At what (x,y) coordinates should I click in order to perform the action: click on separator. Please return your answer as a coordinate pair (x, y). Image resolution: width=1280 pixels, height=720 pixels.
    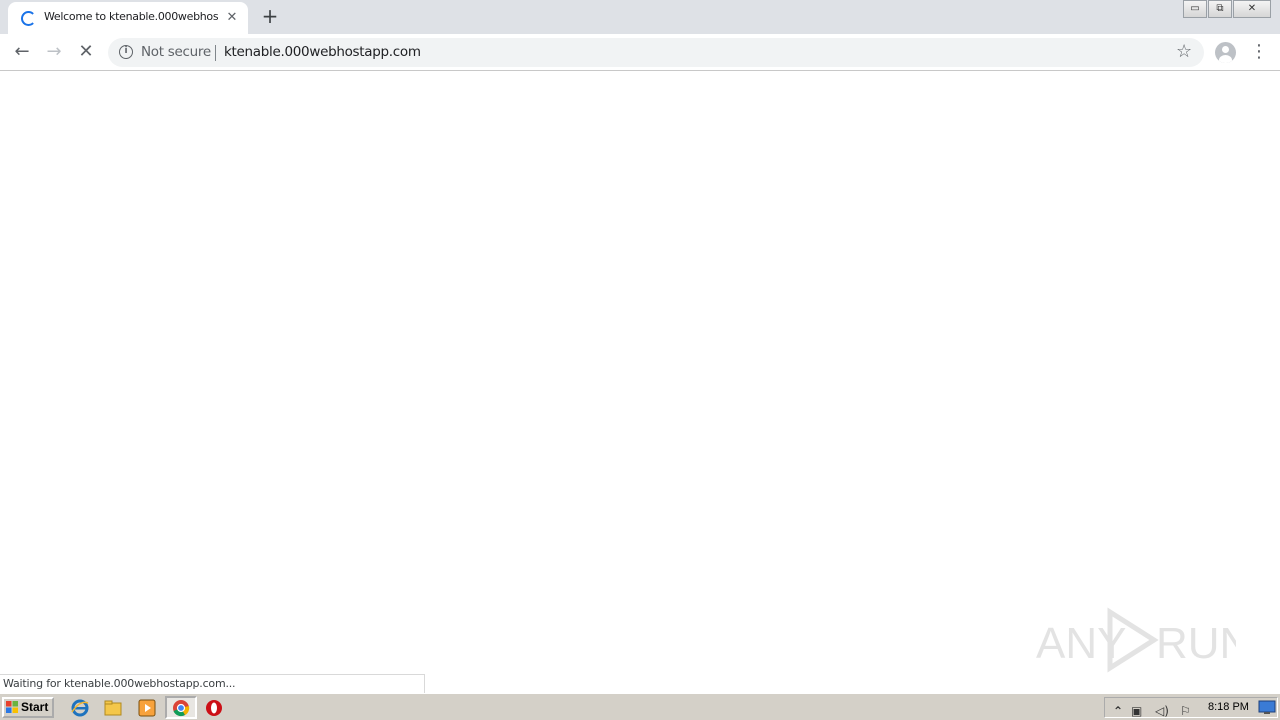
    Looking at the image, I should click on (215, 53).